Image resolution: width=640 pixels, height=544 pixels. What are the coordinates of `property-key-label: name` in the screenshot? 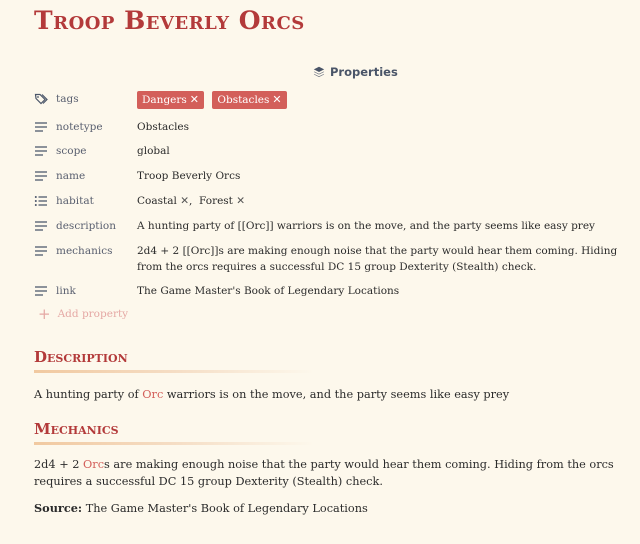 It's located at (71, 176).